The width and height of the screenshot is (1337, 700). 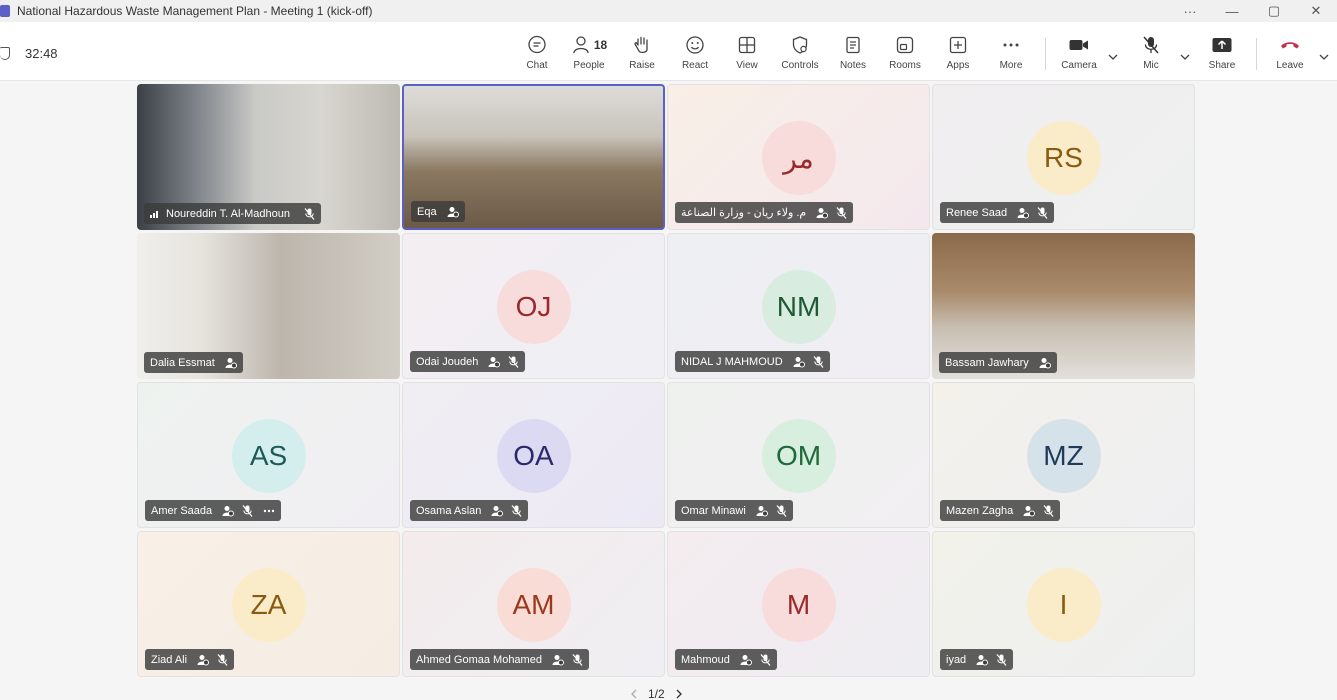 What do you see at coordinates (190, 659) in the screenshot?
I see `participant-name-tag: Ziad Ali` at bounding box center [190, 659].